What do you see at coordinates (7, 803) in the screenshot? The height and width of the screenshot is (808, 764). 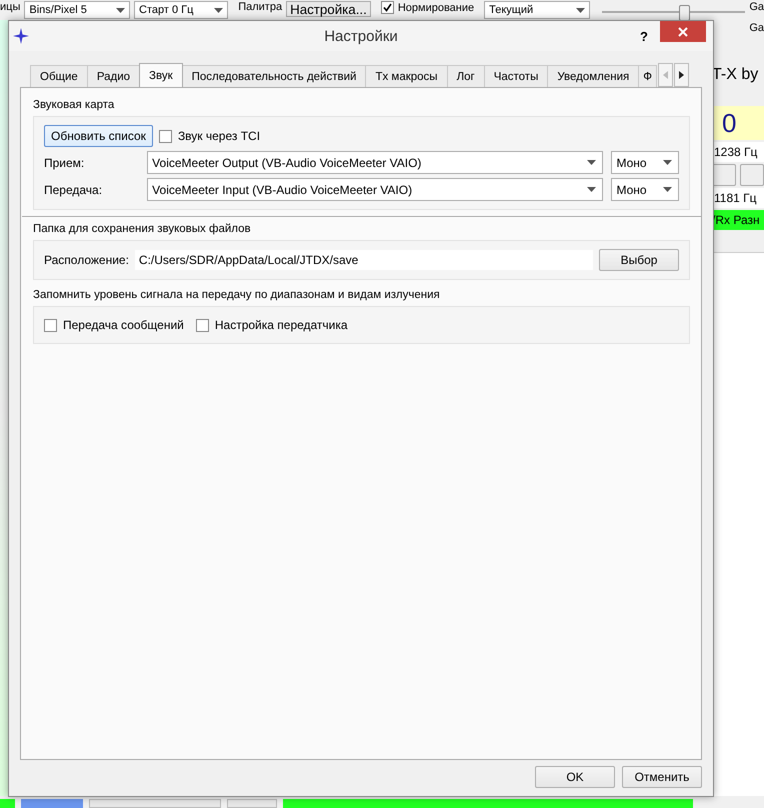 I see `status-indicator` at bounding box center [7, 803].